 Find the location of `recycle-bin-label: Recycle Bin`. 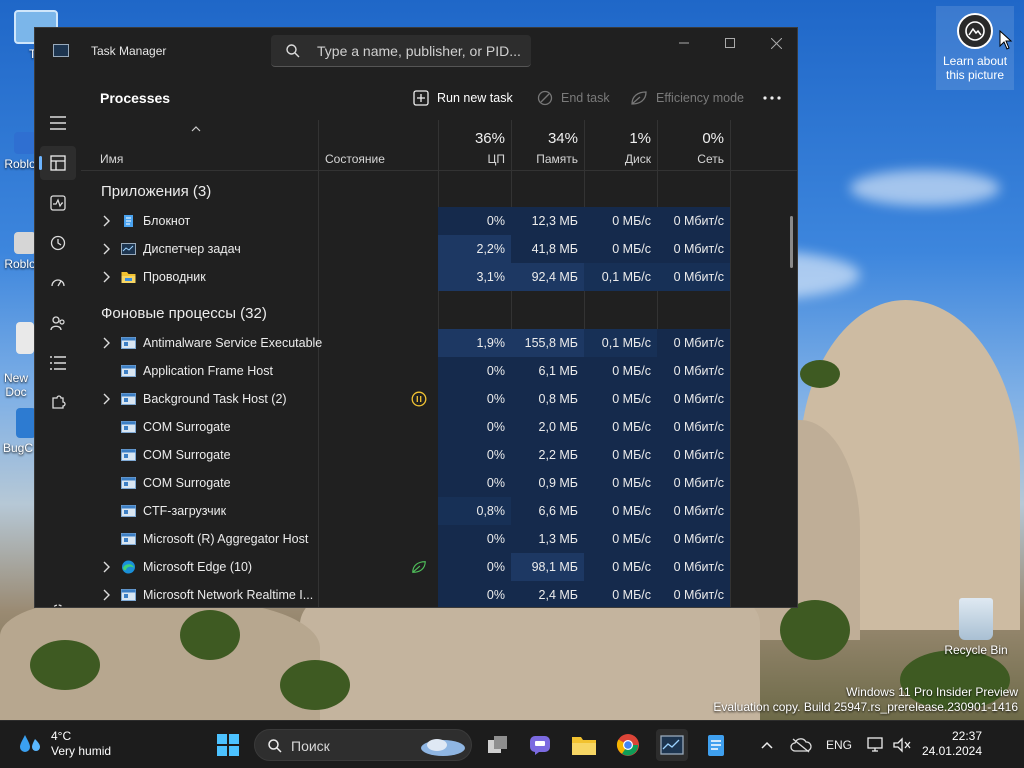

recycle-bin-label: Recycle Bin is located at coordinates (976, 650).